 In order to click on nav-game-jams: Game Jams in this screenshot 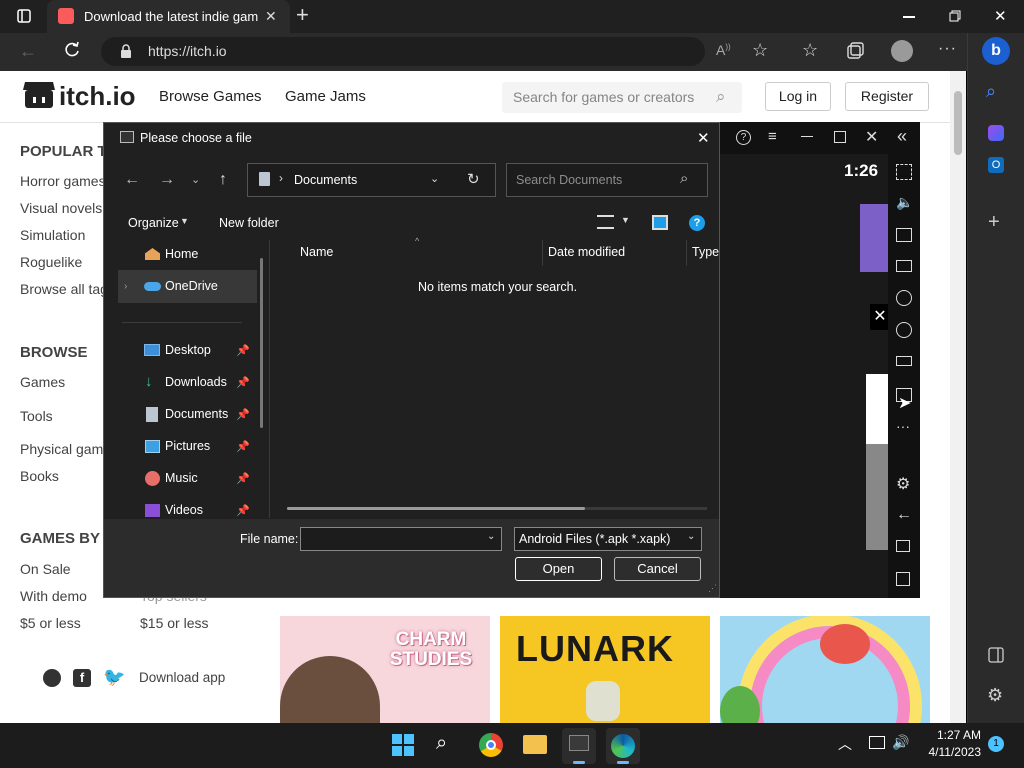, I will do `click(325, 96)`.